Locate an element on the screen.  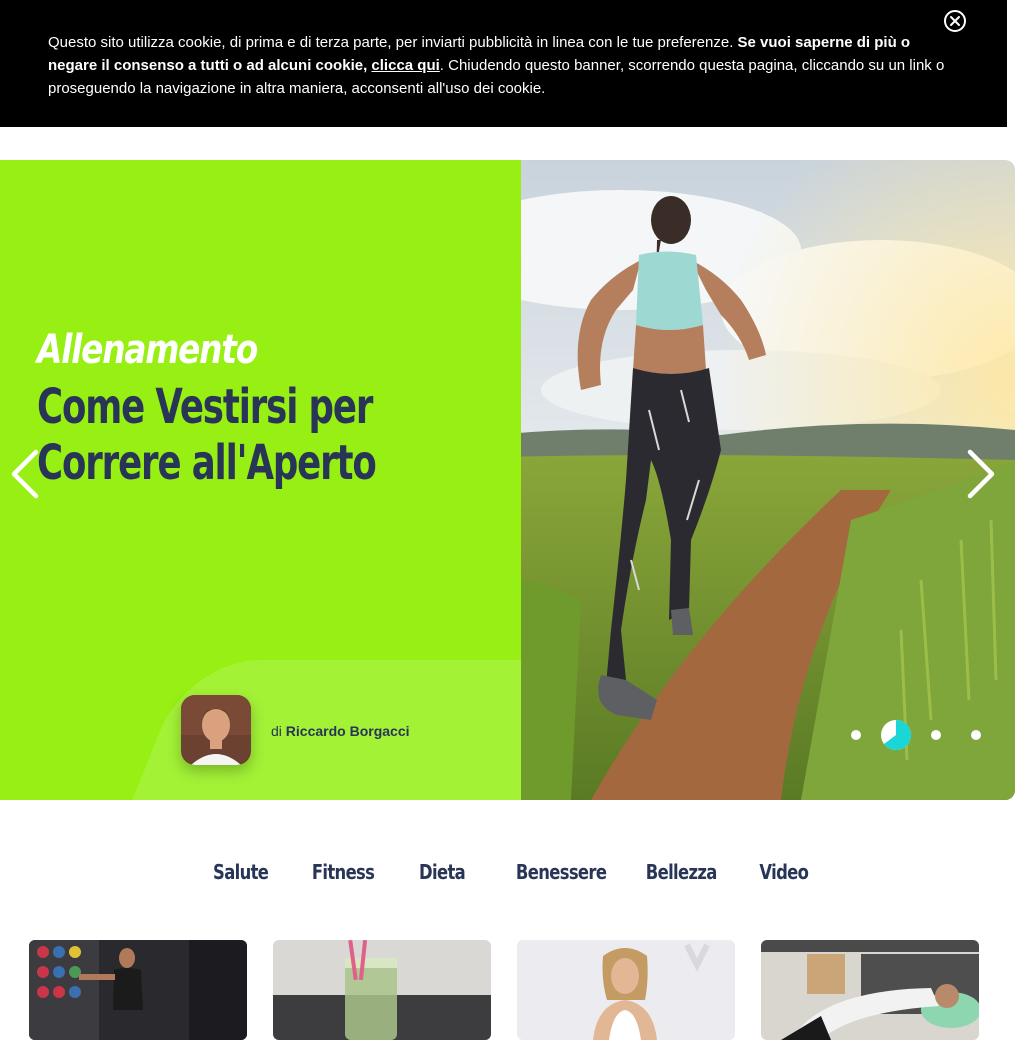
hero-title-line-1: Come Vestirsi per is located at coordinates (205, 407).